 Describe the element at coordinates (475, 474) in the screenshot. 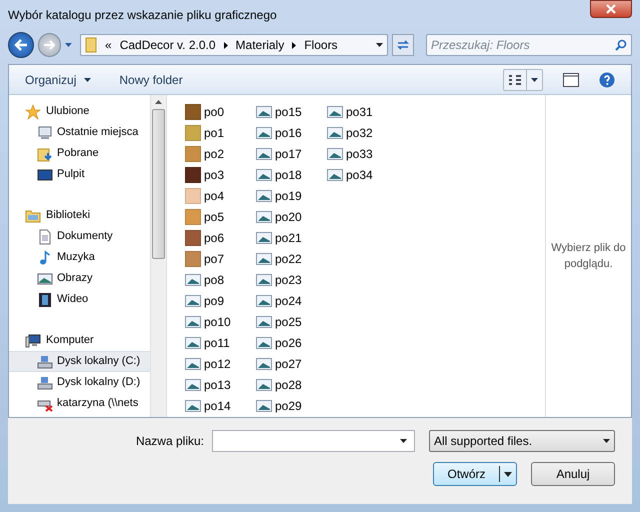

I see `open-button: Otwórz` at that location.